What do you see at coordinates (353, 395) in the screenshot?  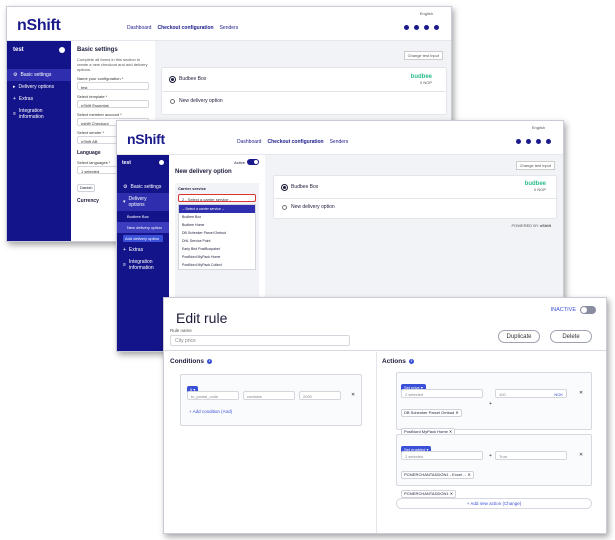 I see `remove-condition-icon: ✕` at bounding box center [353, 395].